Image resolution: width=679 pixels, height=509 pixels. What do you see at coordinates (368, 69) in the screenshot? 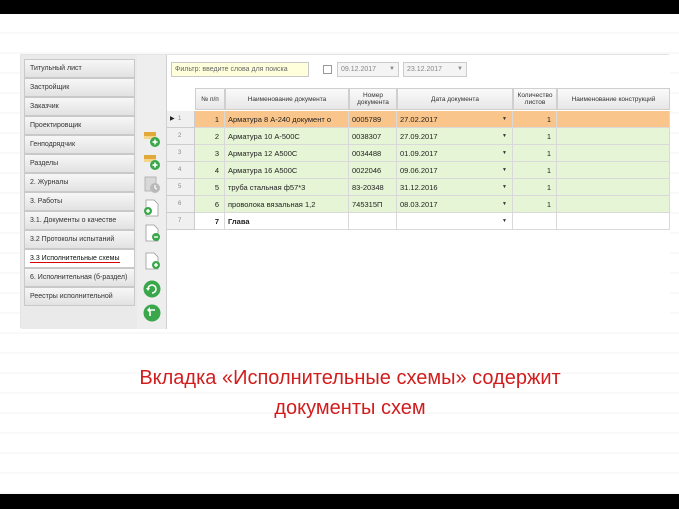
I see `date-from-field: 09.12.2017 ▼` at bounding box center [368, 69].